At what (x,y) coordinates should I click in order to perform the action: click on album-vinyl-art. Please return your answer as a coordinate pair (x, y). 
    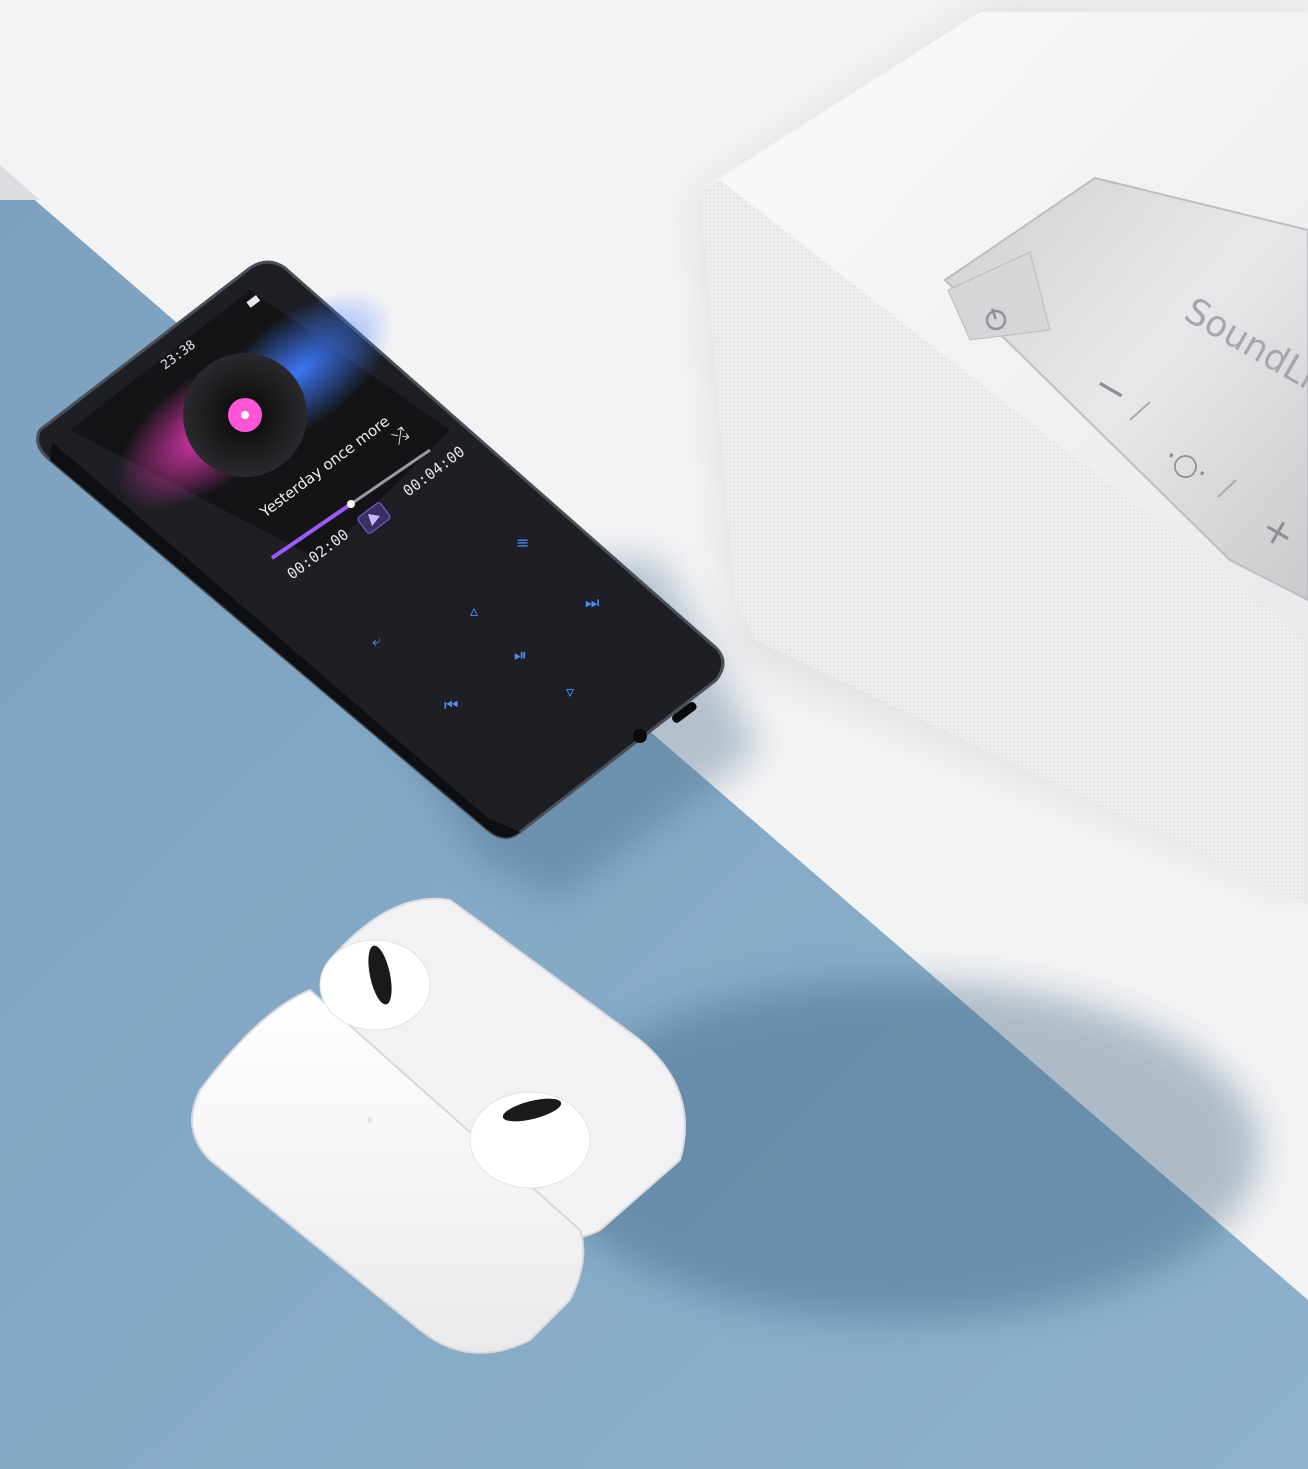
    Looking at the image, I should click on (245, 415).